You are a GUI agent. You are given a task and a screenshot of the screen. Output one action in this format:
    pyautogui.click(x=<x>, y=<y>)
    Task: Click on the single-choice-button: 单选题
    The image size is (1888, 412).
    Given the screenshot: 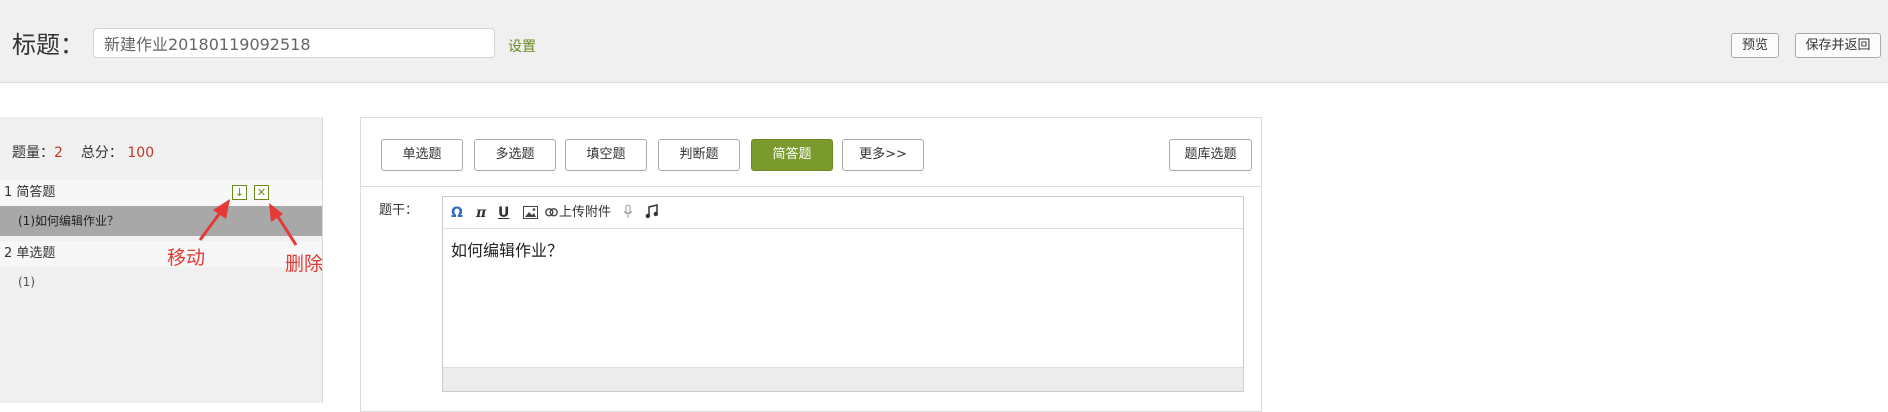 What is the action you would take?
    pyautogui.click(x=422, y=155)
    